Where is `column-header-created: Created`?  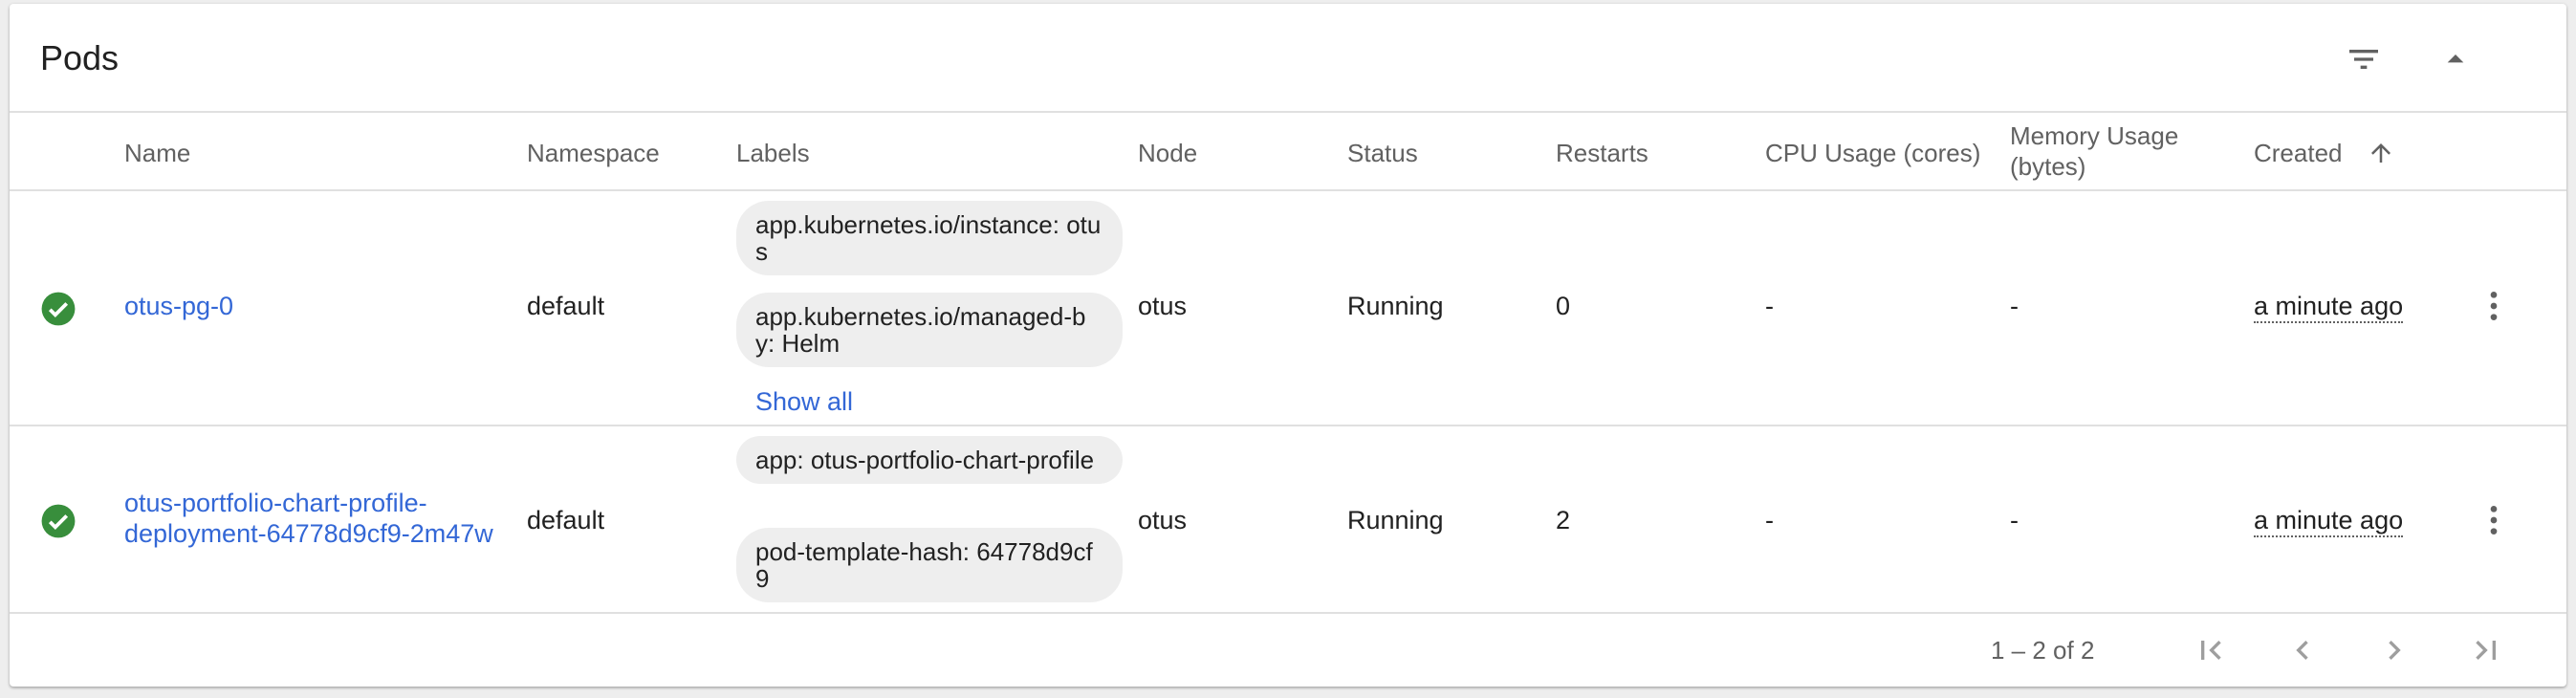
column-header-created: Created is located at coordinates (2324, 153).